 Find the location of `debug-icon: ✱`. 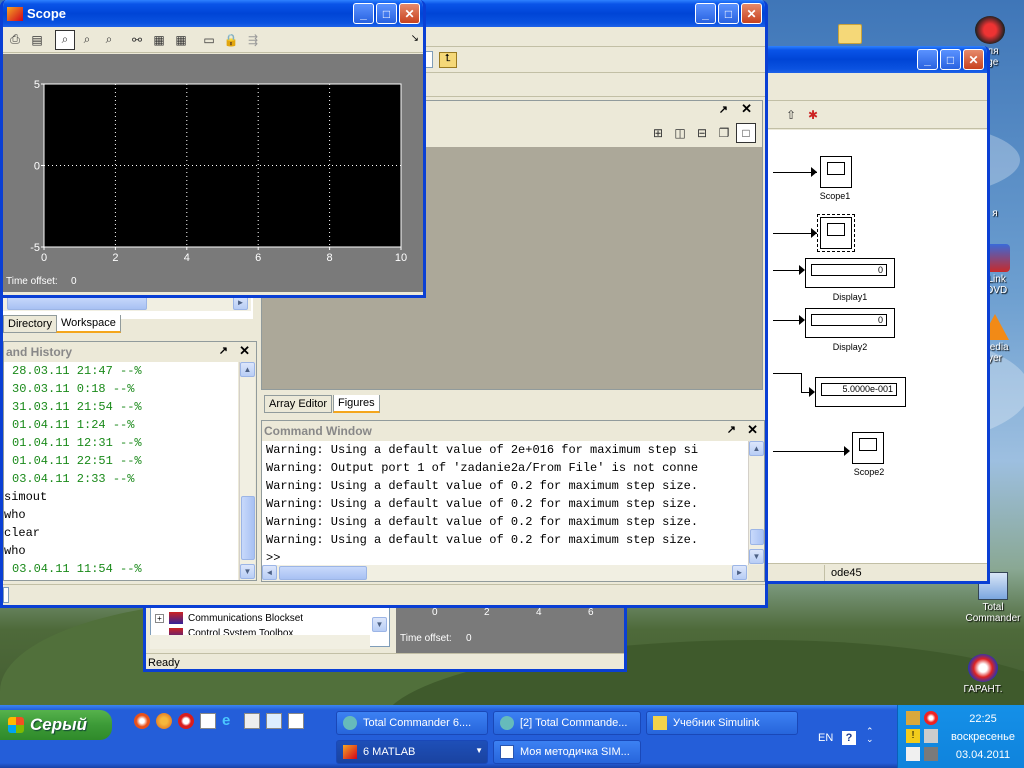

debug-icon: ✱ is located at coordinates (813, 115).